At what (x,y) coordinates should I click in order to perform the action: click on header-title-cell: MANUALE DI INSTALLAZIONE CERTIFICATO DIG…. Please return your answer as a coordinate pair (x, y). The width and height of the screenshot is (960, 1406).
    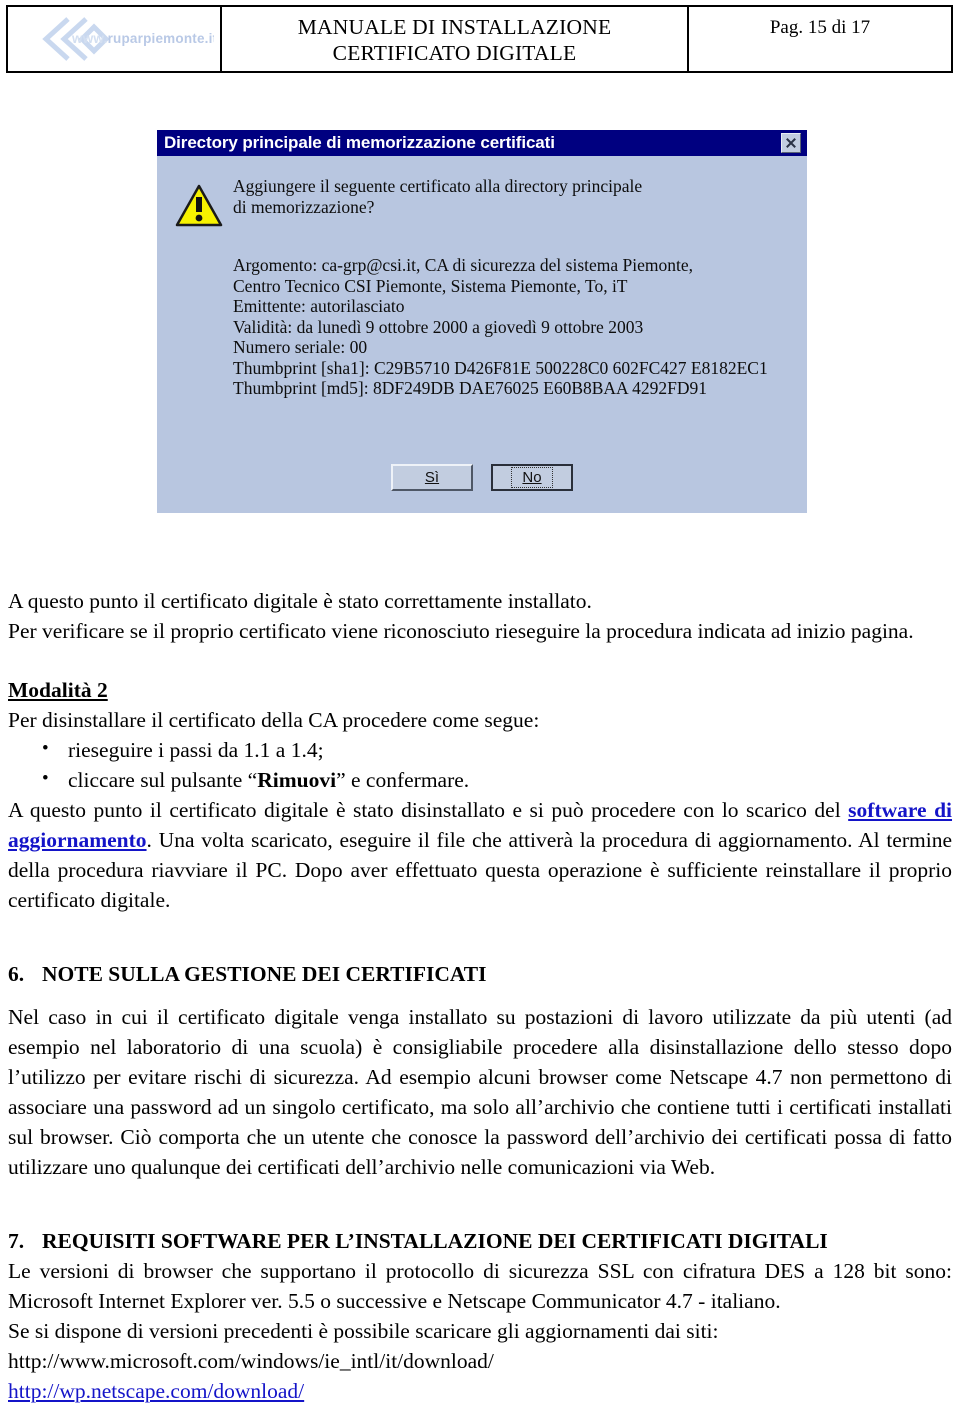
    Looking at the image, I should click on (455, 39).